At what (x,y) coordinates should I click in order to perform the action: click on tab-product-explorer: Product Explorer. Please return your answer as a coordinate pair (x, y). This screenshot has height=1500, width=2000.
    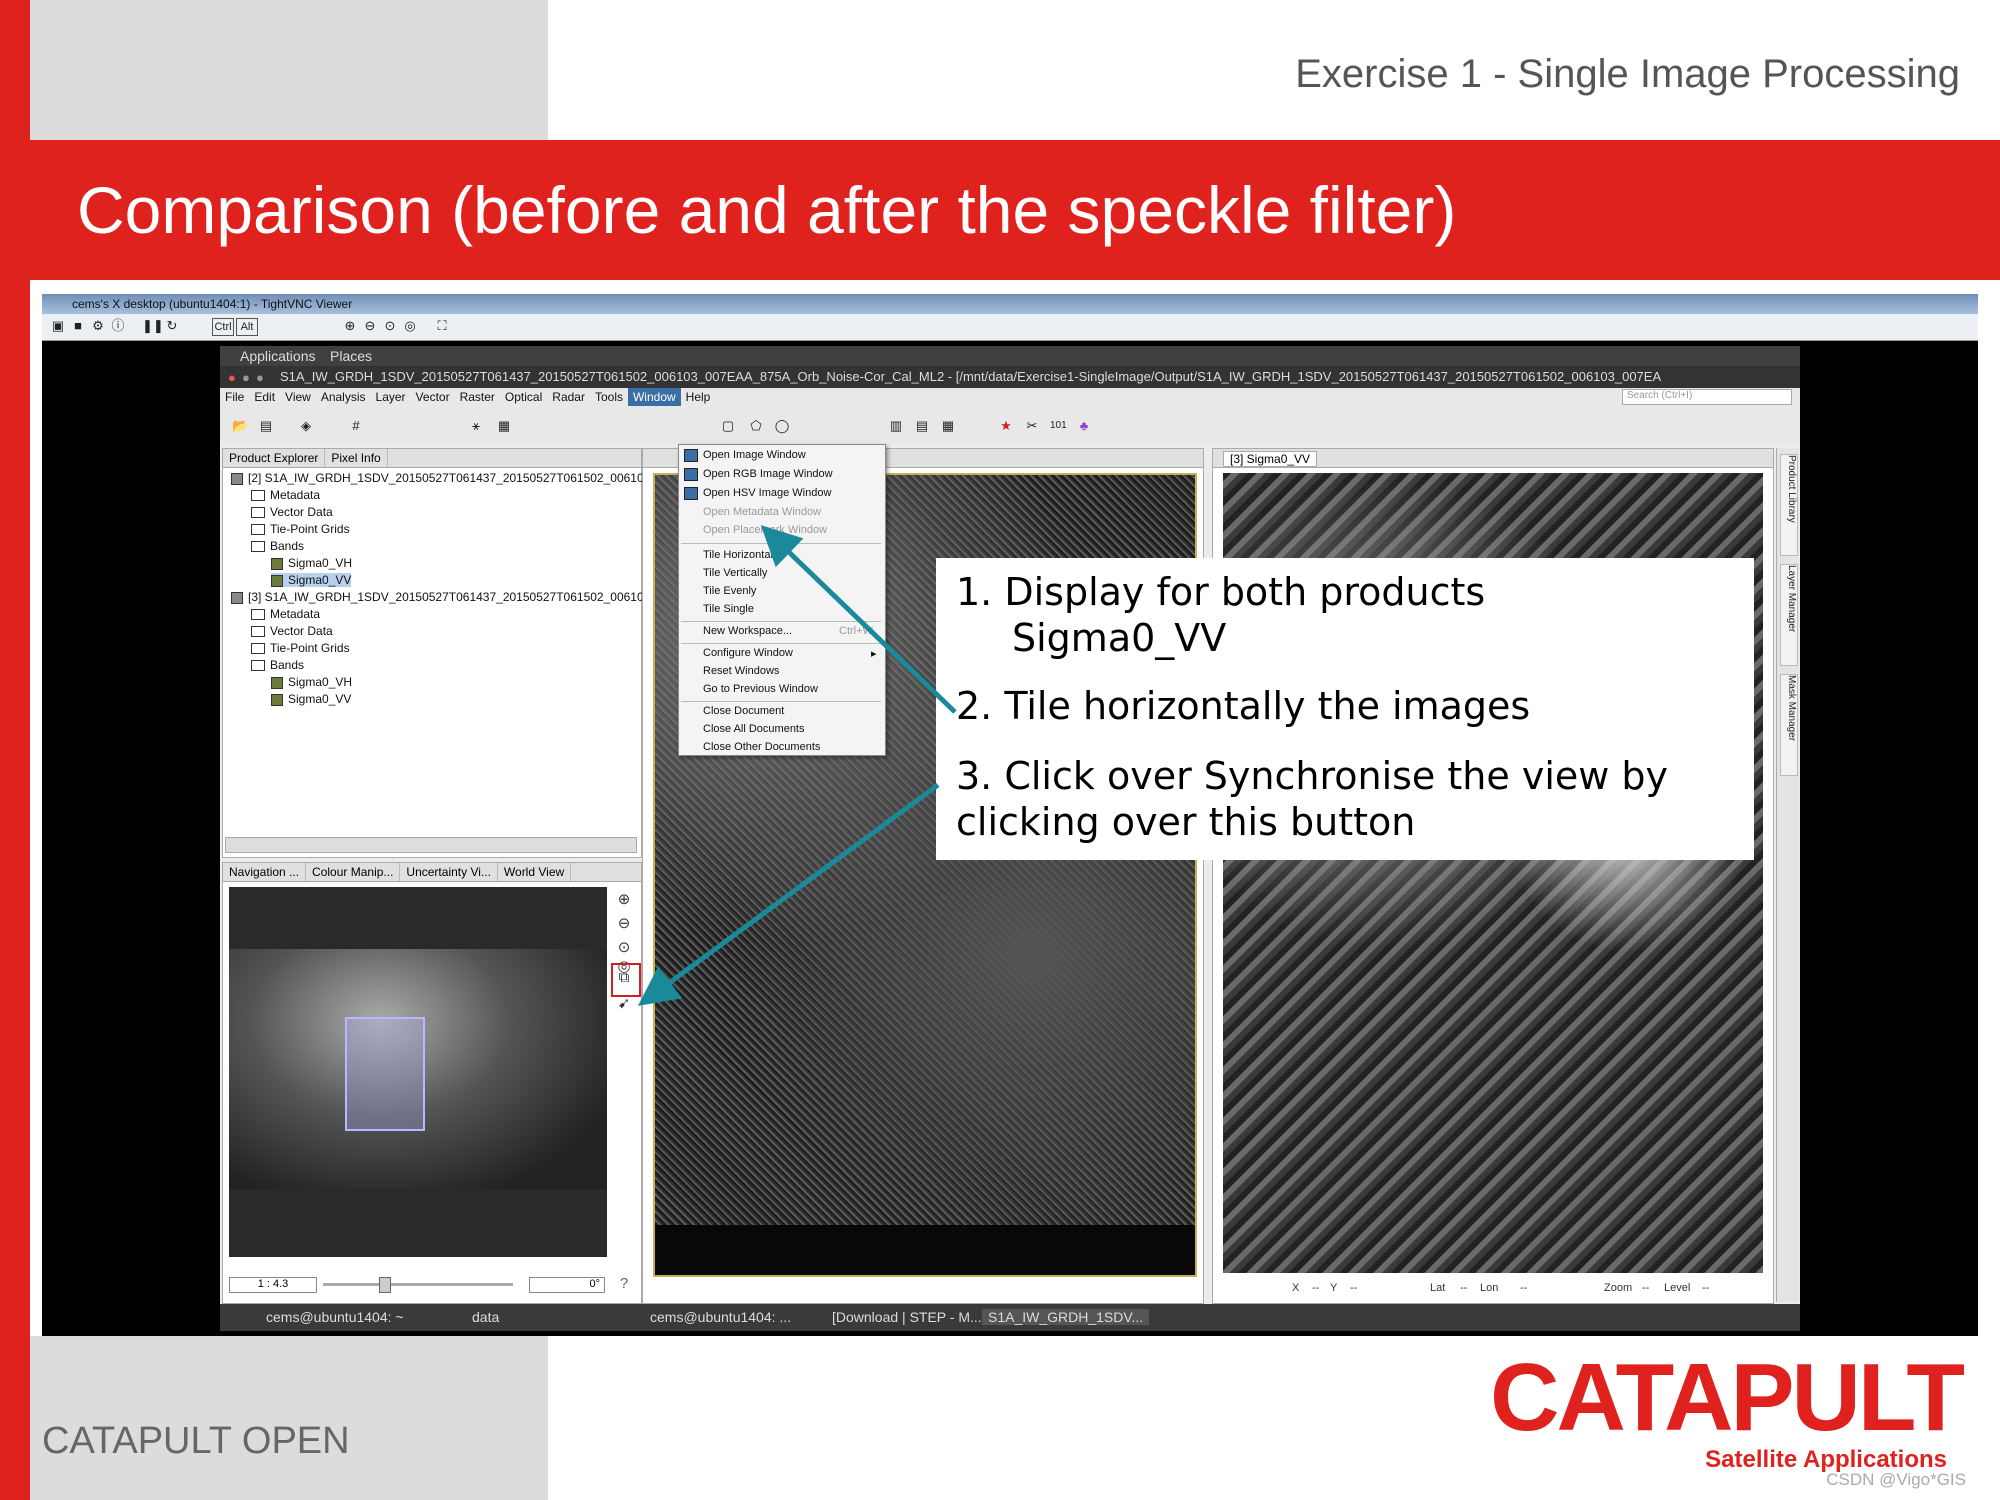
    Looking at the image, I should click on (274, 458).